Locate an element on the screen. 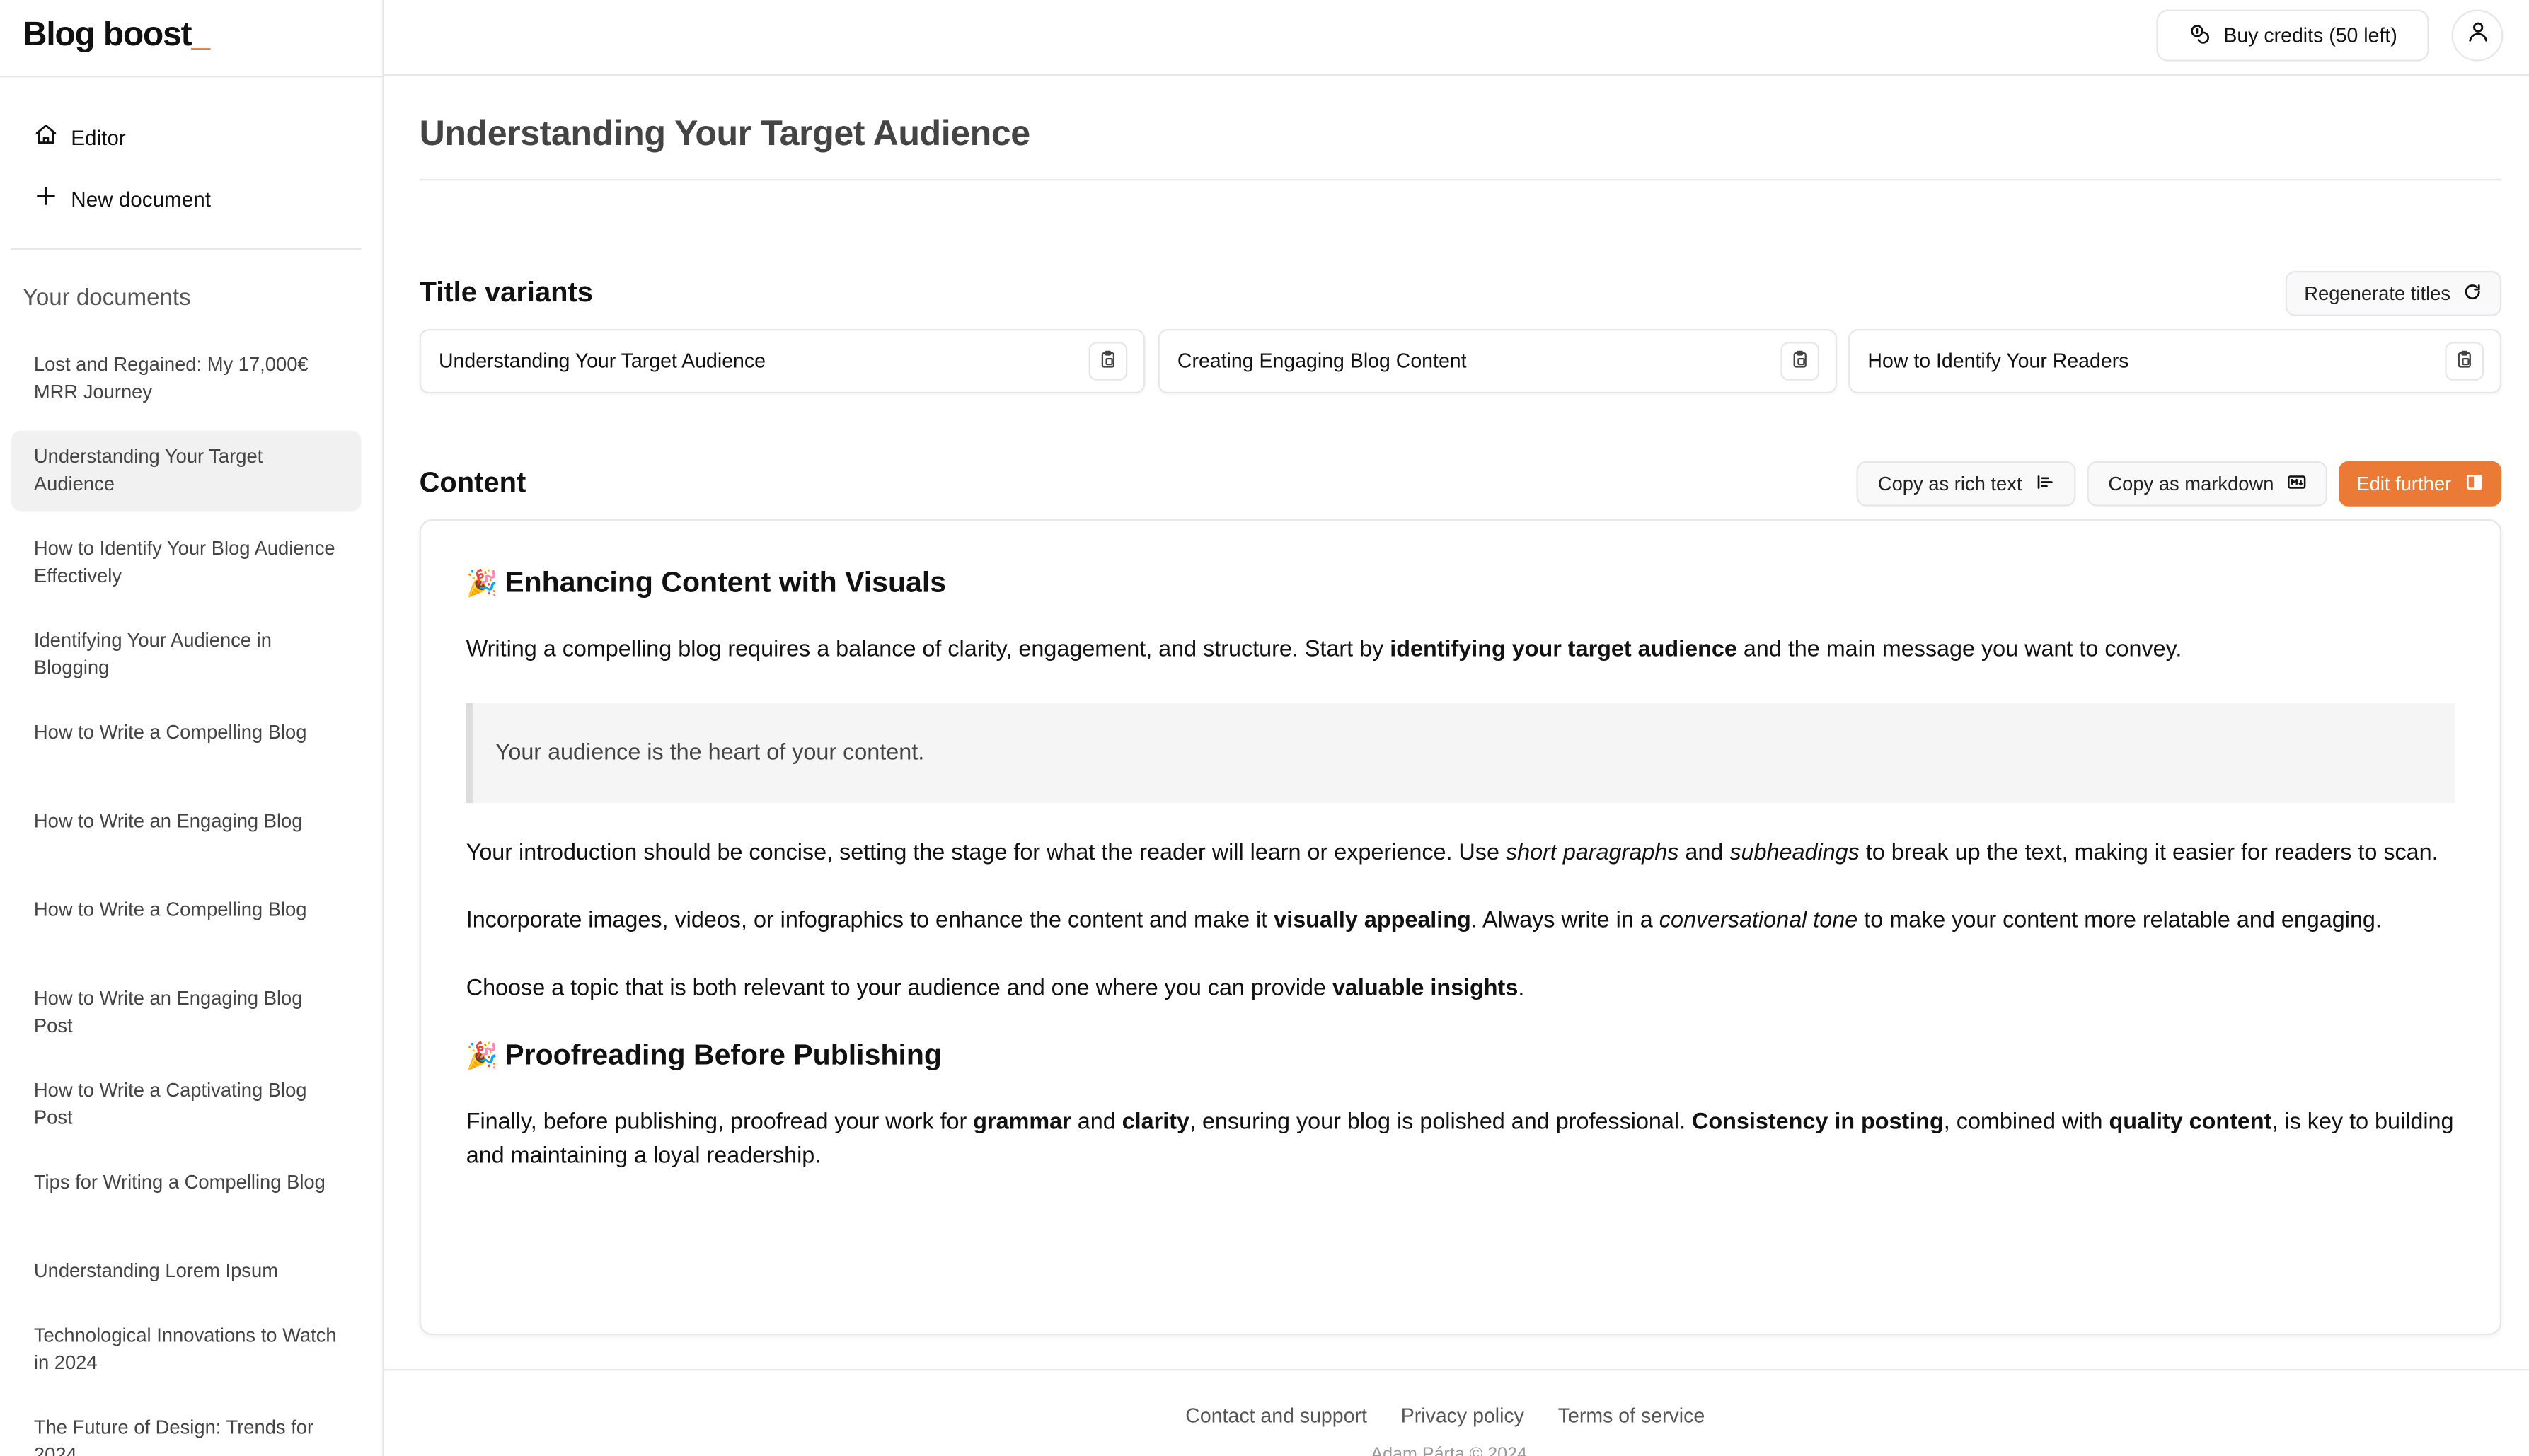  text-span: . Always write in a is located at coordinates (1565, 921).